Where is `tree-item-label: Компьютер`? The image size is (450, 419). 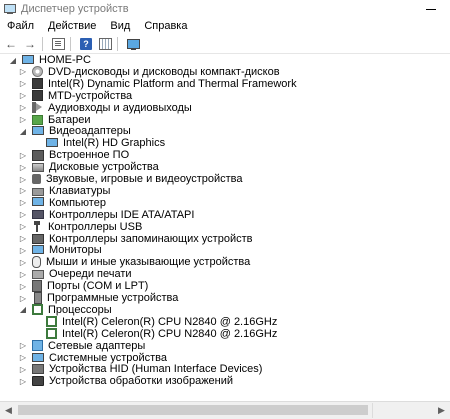
tree-item-label: Компьютер is located at coordinates (77, 202).